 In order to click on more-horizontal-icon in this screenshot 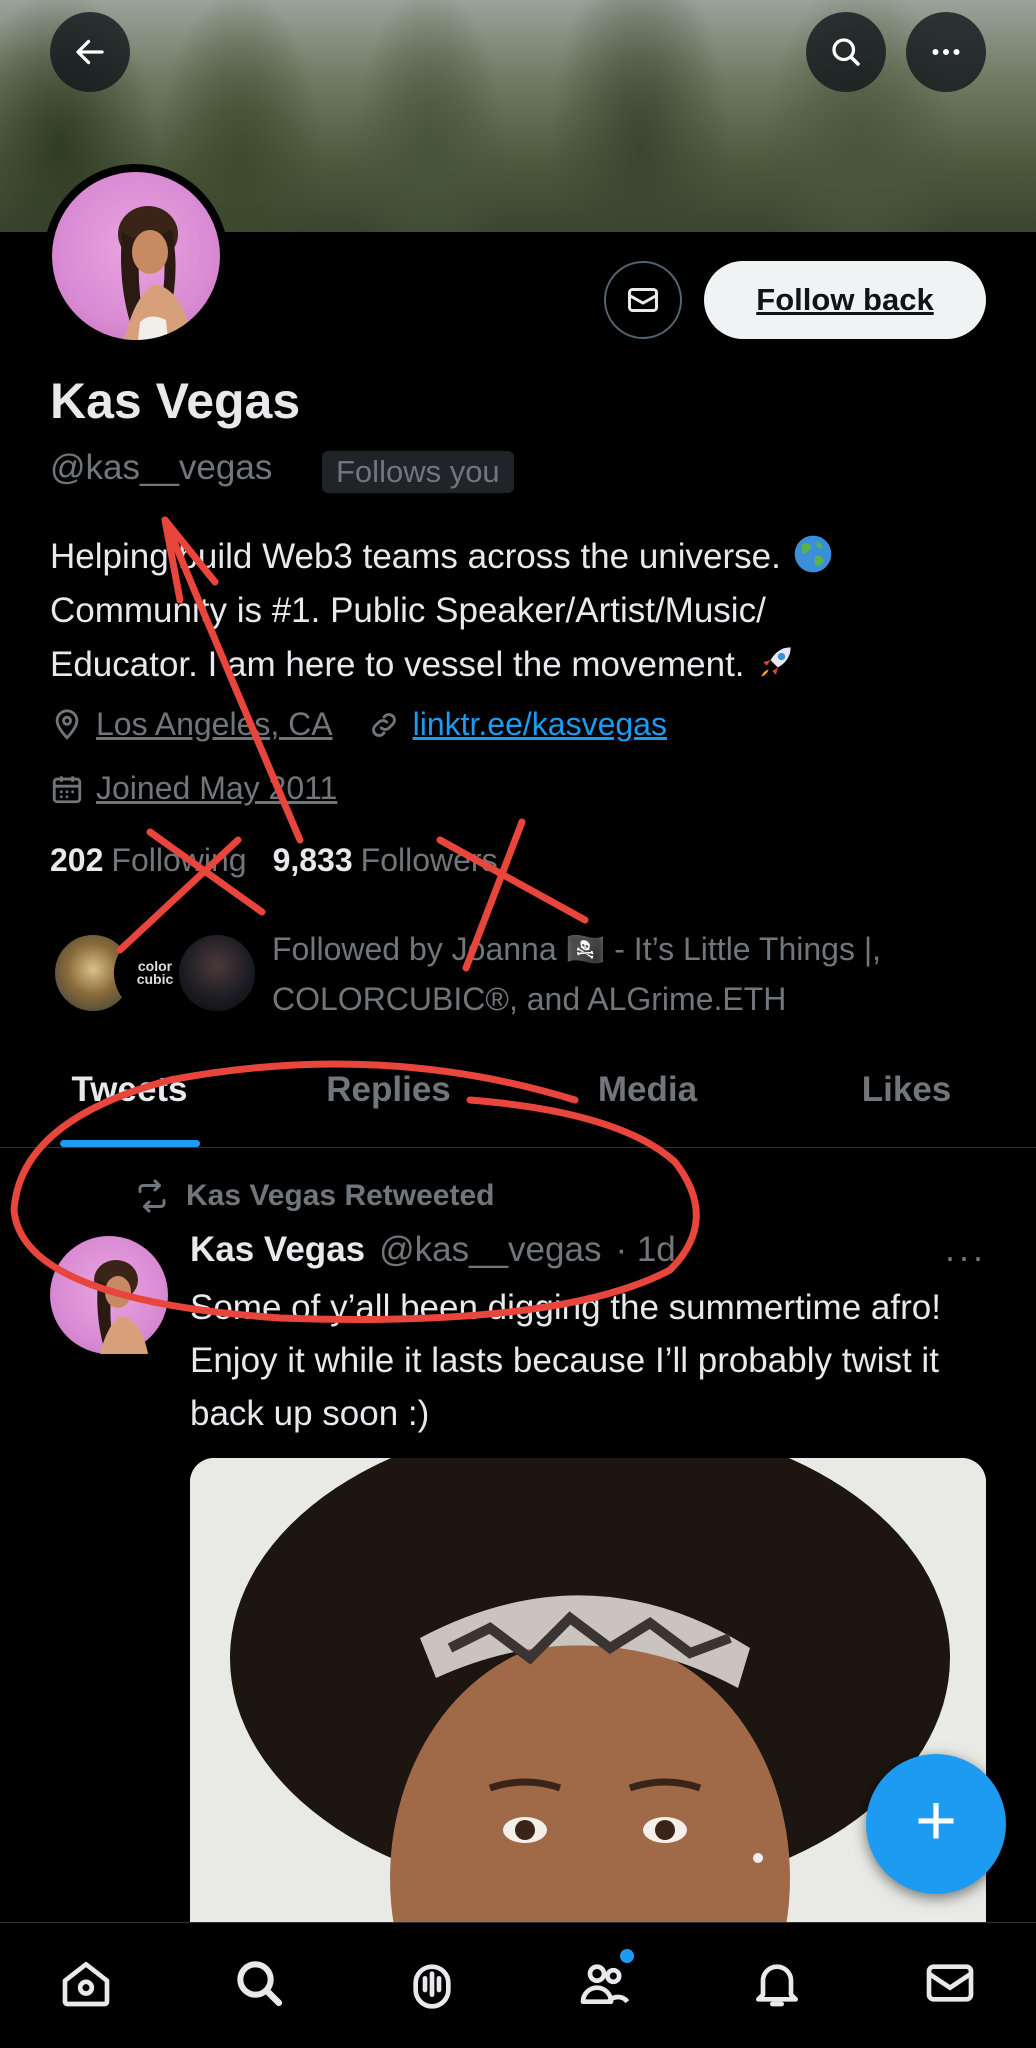, I will do `click(946, 52)`.